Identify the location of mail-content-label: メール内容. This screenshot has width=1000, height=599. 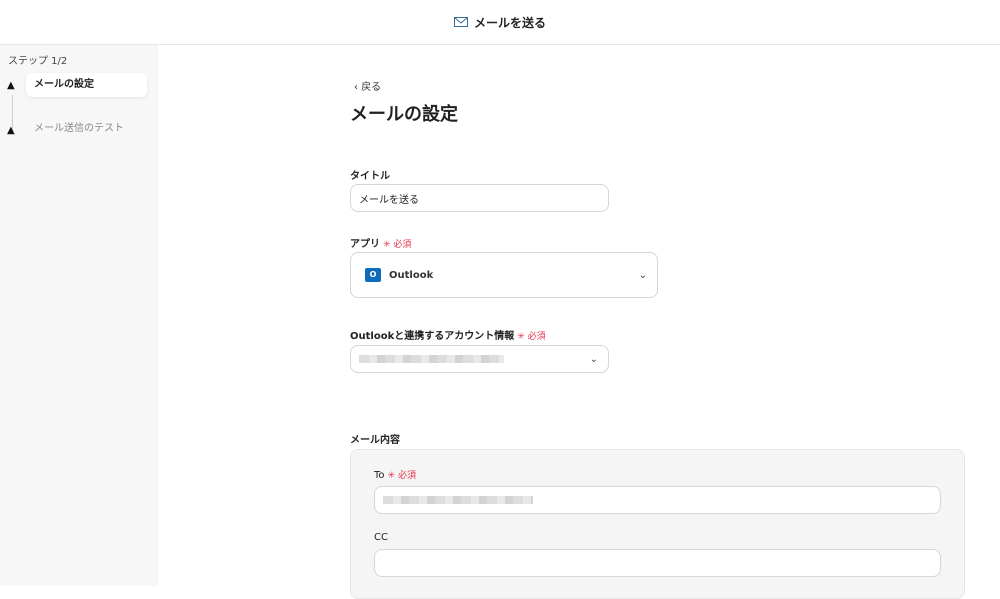
(375, 440).